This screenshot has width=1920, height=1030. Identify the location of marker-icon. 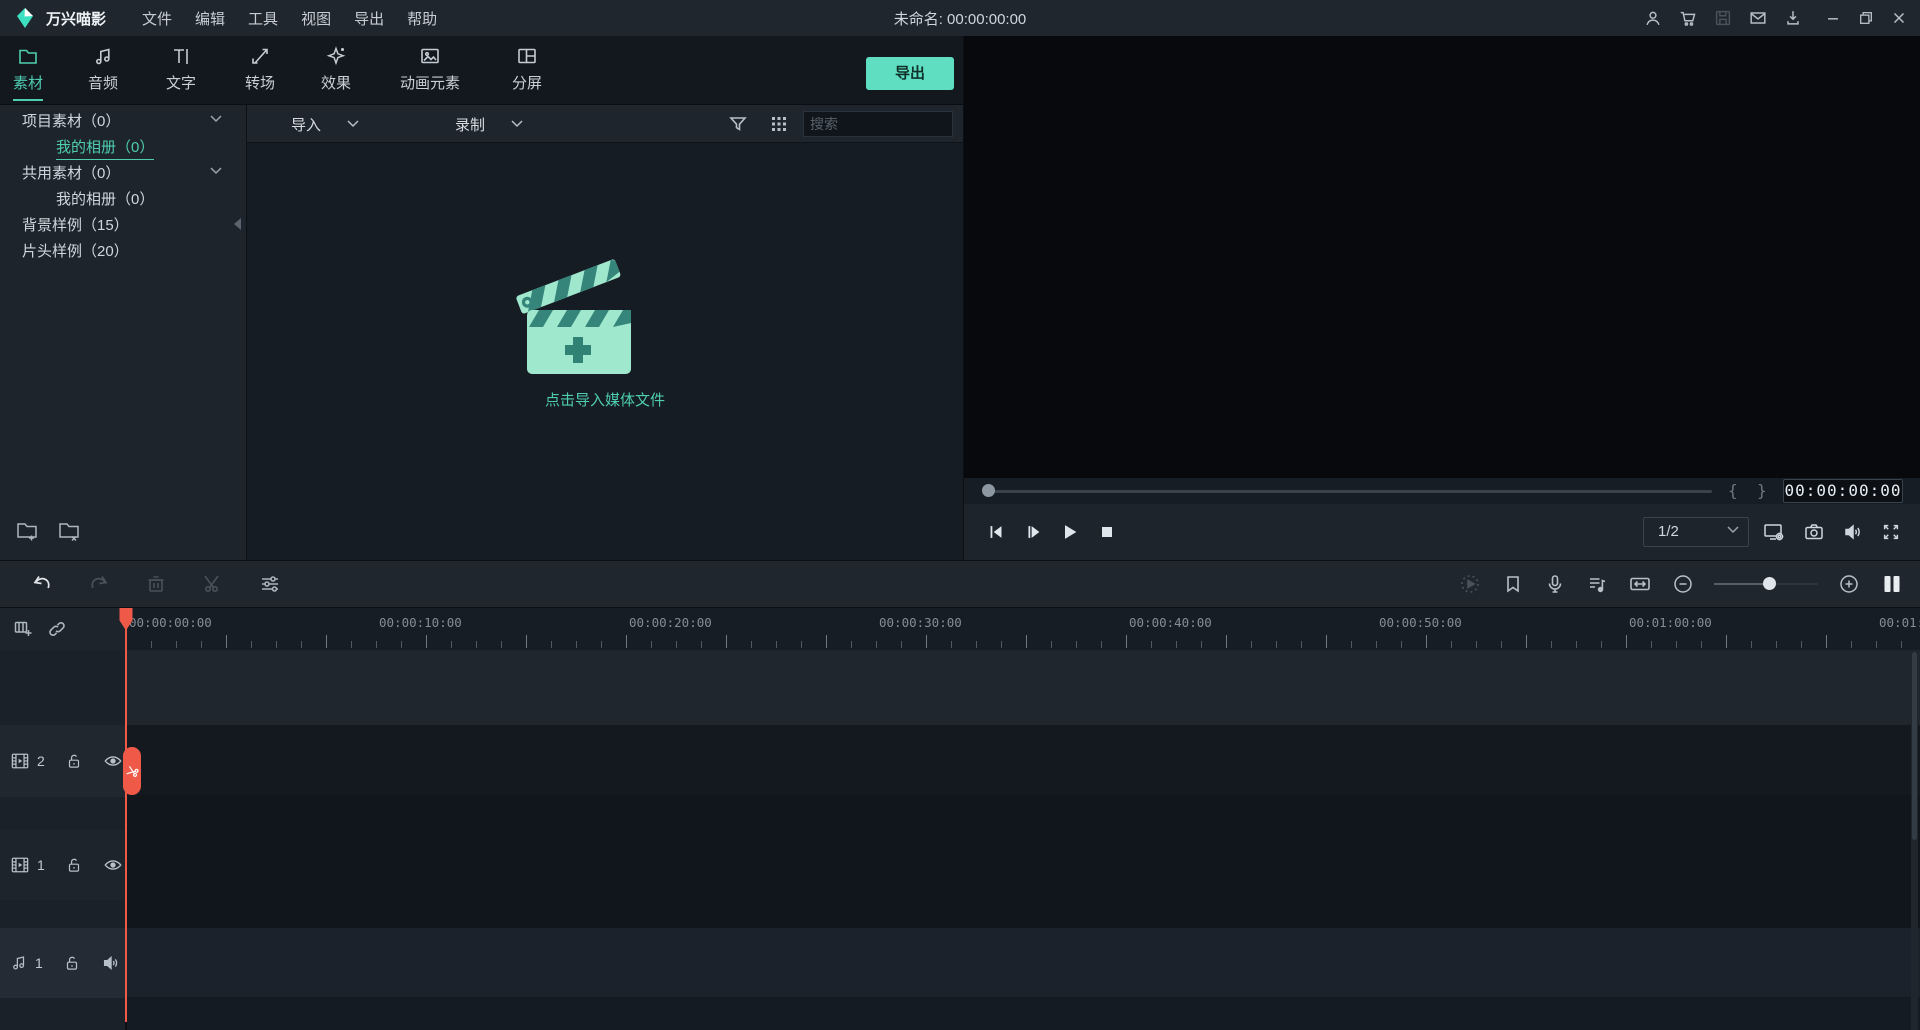
(1513, 584).